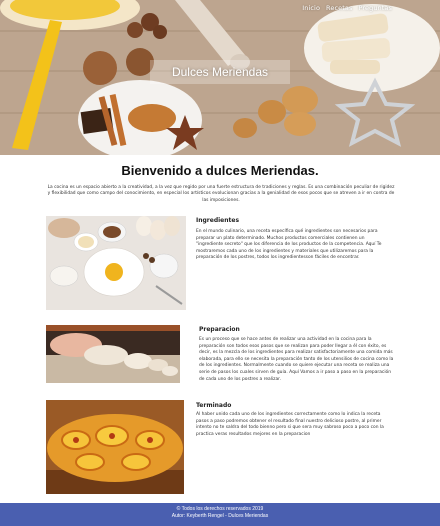 This screenshot has width=440, height=526. What do you see at coordinates (375, 8) in the screenshot?
I see `nav-link-preguntas: Preguntas` at bounding box center [375, 8].